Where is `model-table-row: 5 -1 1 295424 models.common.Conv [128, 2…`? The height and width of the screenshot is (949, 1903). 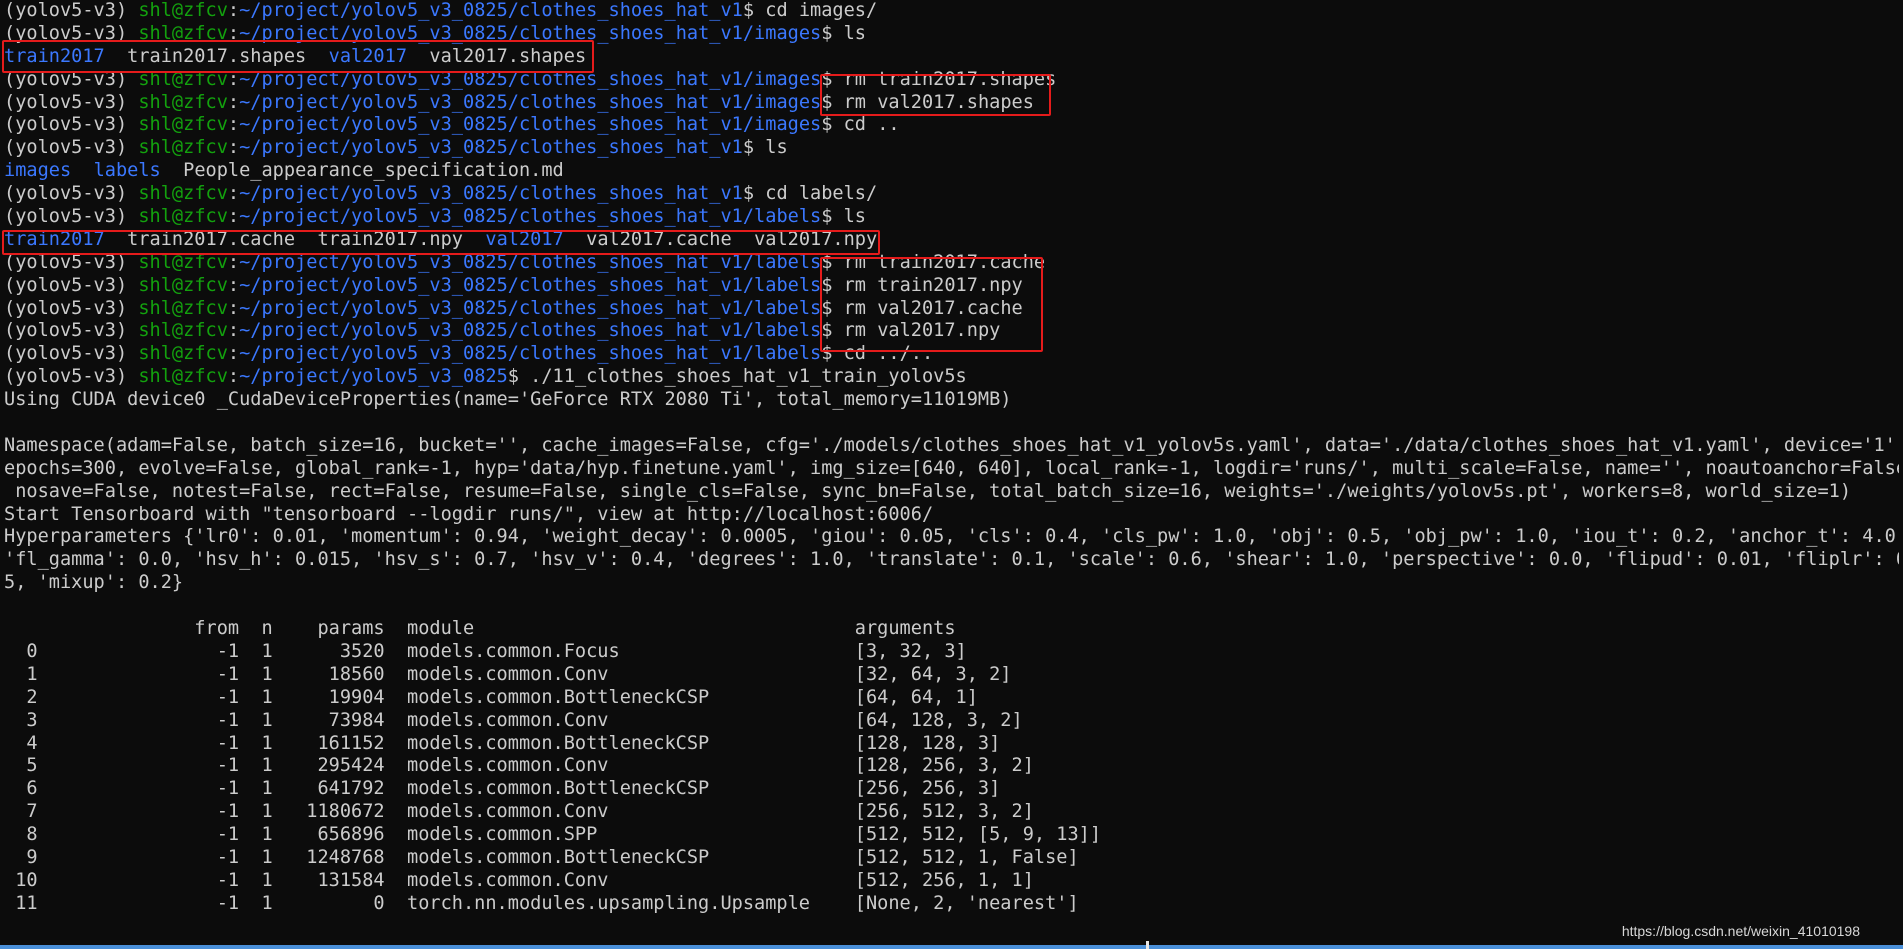
model-table-row: 5 -1 1 295424 models.common.Conv [128, 2… is located at coordinates (597, 766).